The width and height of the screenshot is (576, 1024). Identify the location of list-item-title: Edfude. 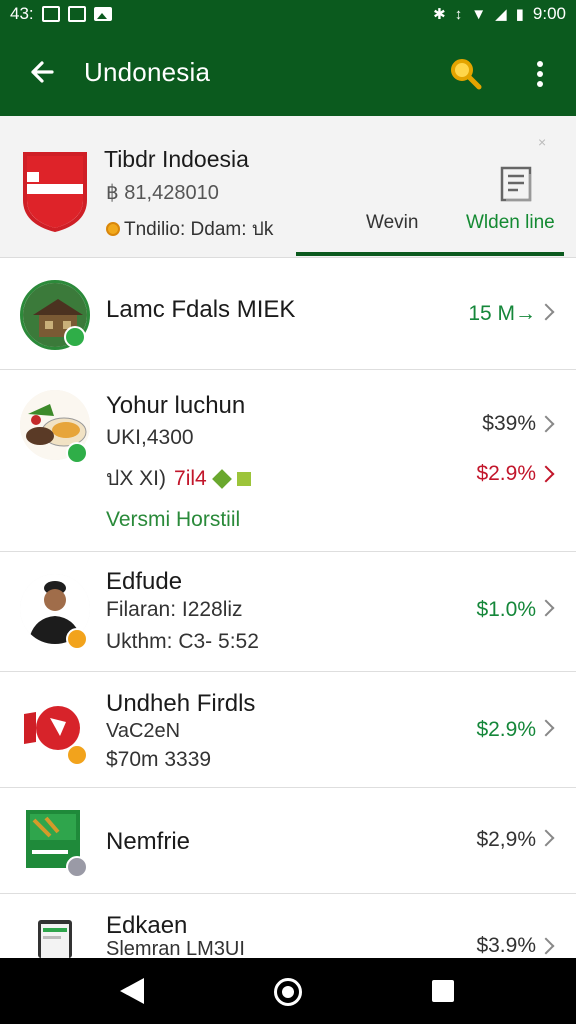
(144, 581).